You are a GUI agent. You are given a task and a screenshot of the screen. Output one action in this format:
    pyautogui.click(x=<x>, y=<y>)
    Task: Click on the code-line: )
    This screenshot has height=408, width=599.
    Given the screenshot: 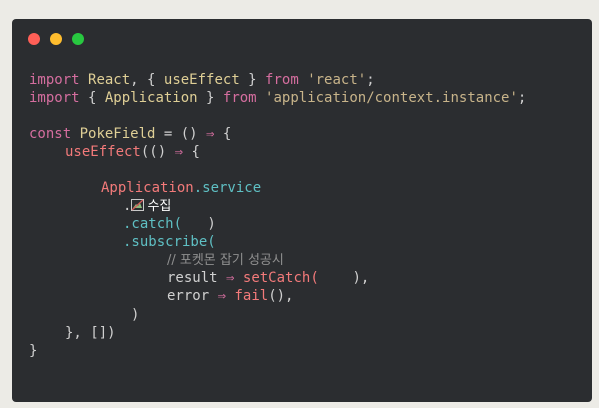 What is the action you would take?
    pyautogui.click(x=135, y=315)
    